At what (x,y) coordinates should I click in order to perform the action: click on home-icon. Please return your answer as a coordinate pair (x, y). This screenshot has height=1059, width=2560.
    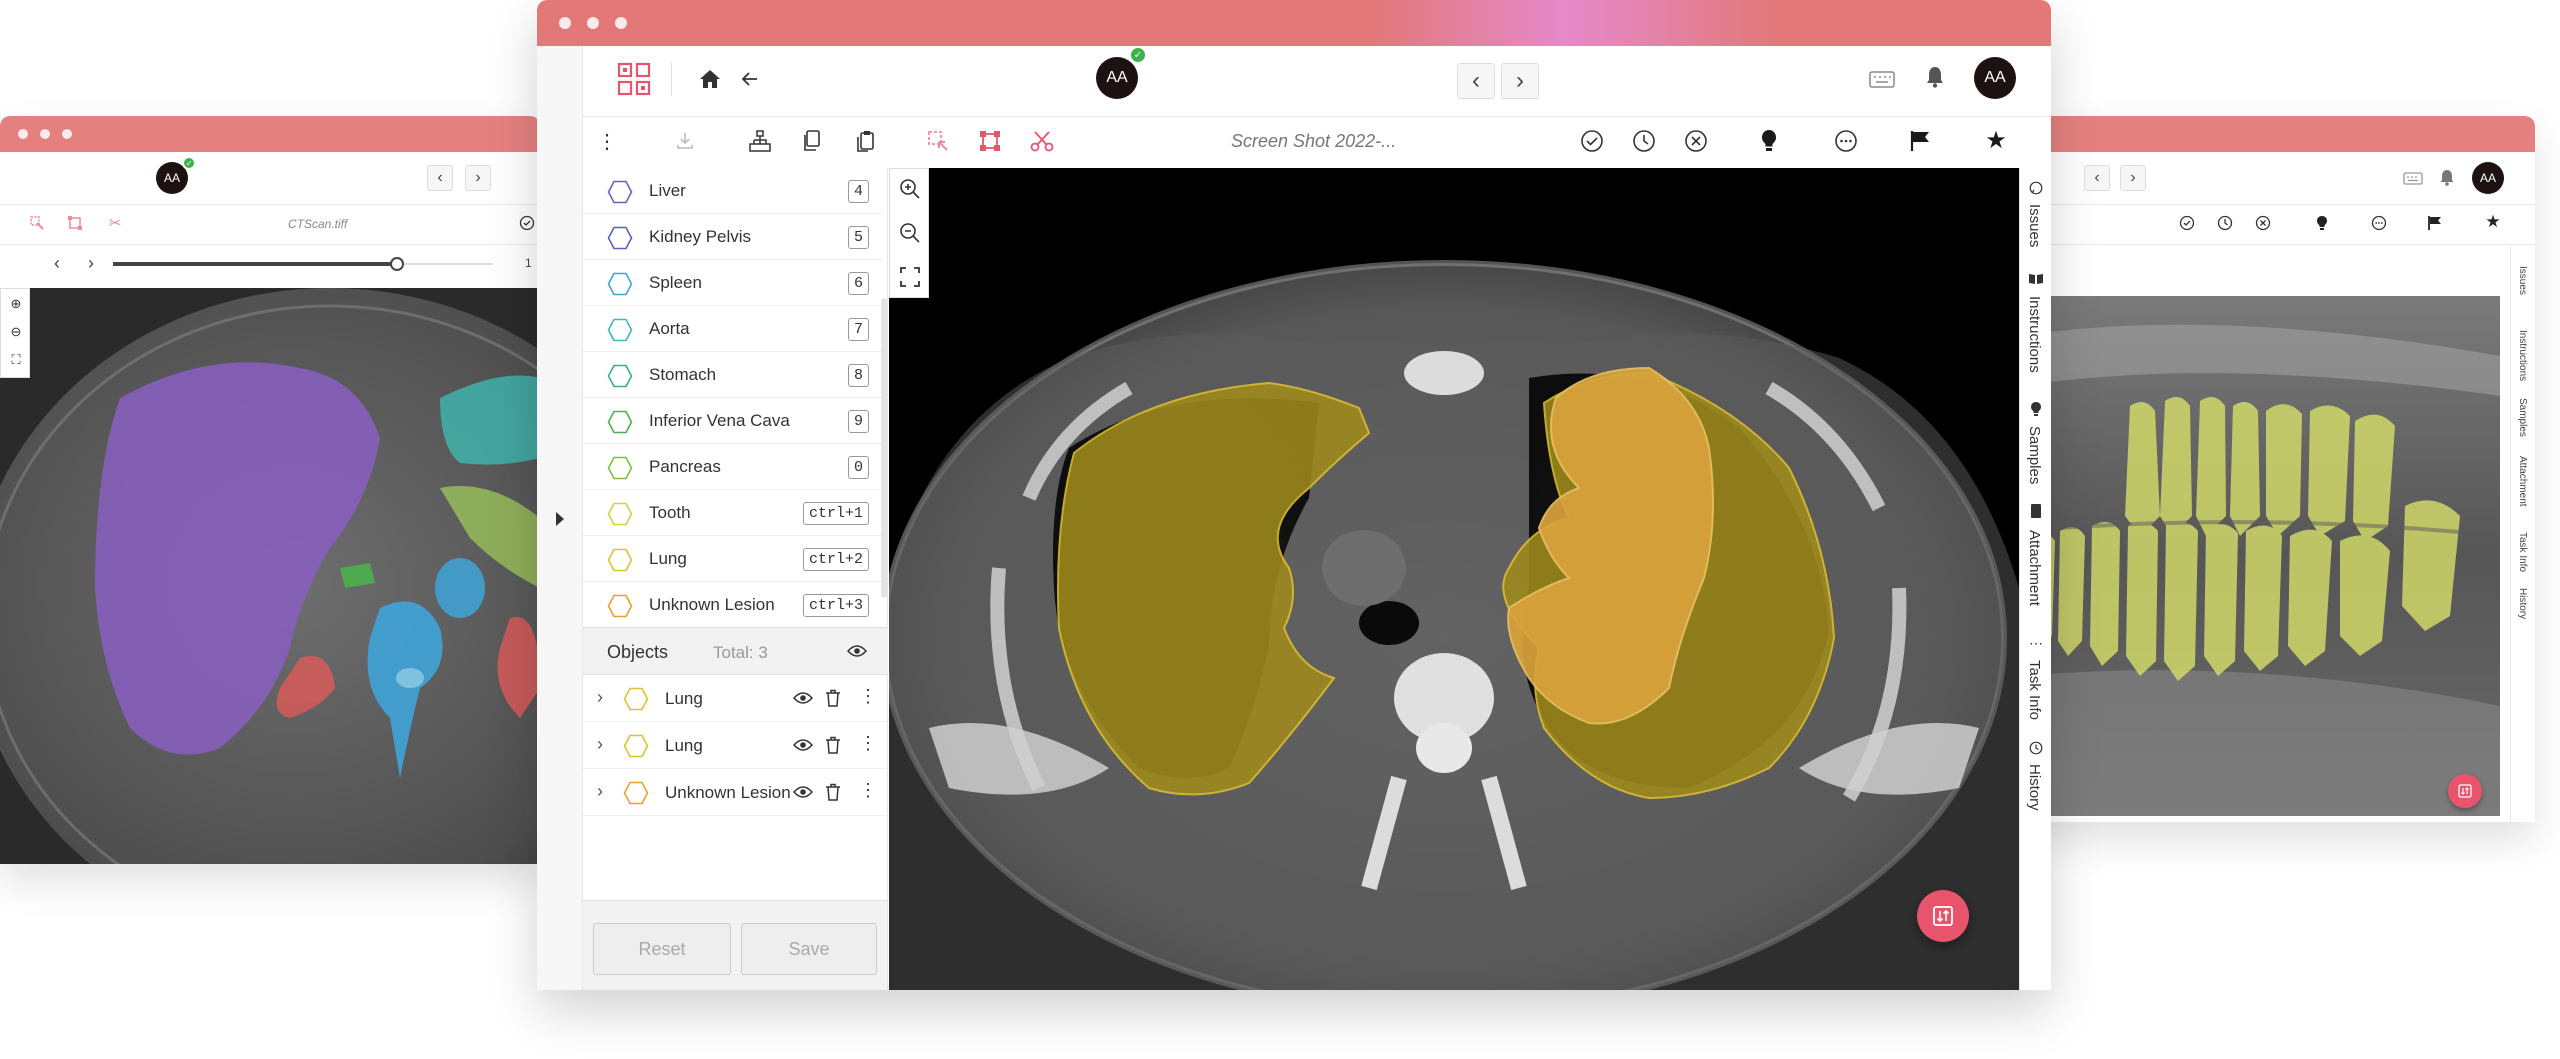
    Looking at the image, I should click on (710, 79).